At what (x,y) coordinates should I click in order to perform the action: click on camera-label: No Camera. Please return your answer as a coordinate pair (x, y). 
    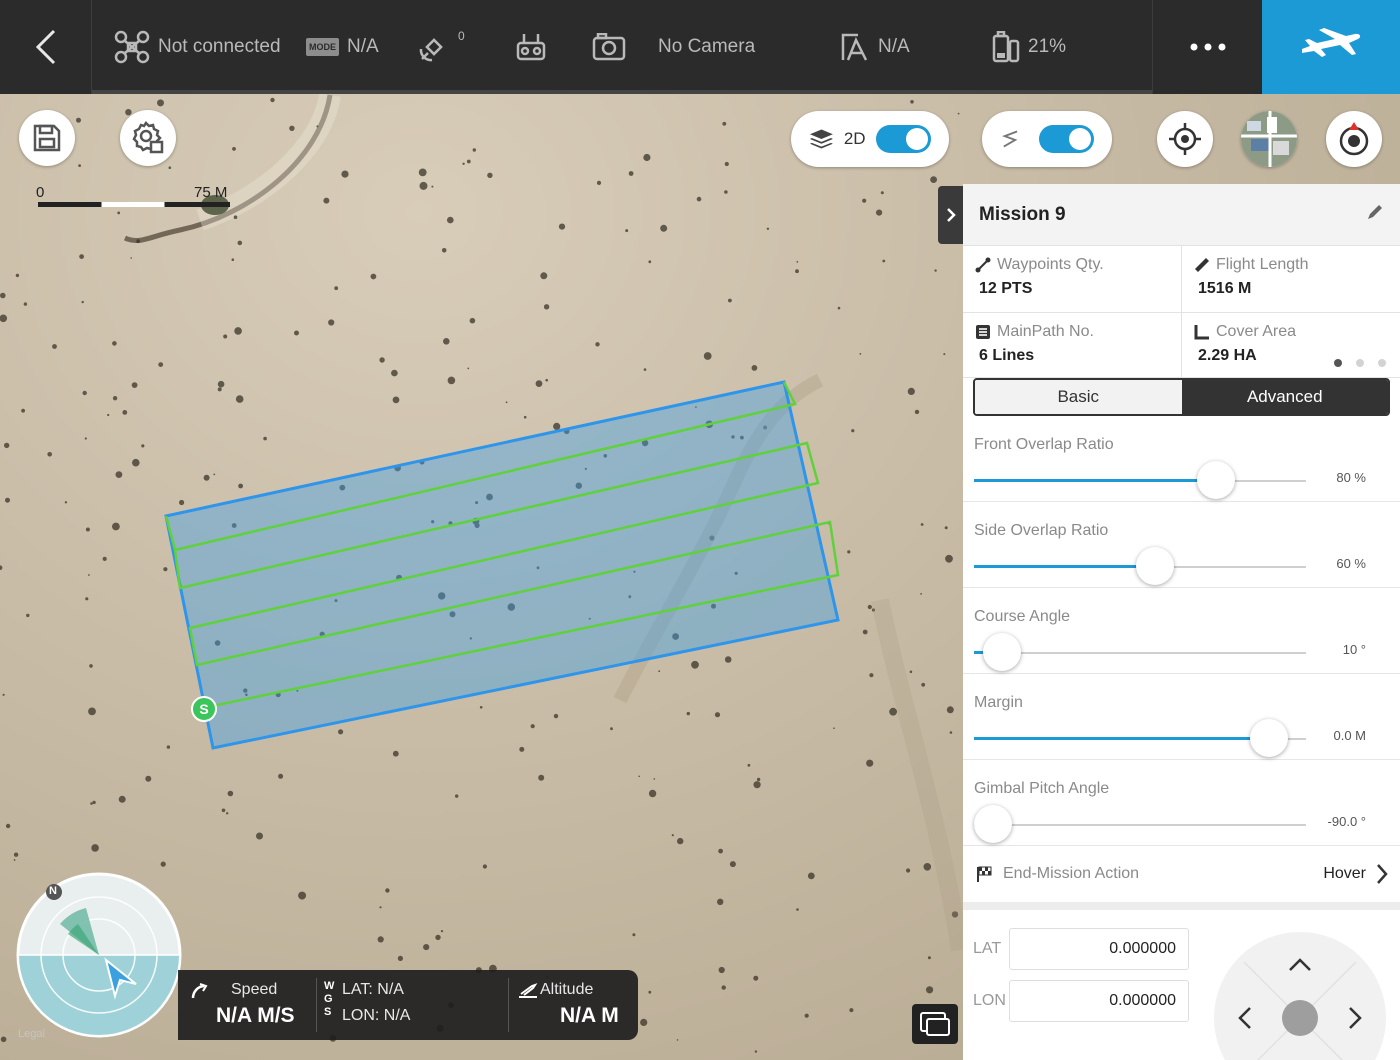
    Looking at the image, I should click on (707, 46).